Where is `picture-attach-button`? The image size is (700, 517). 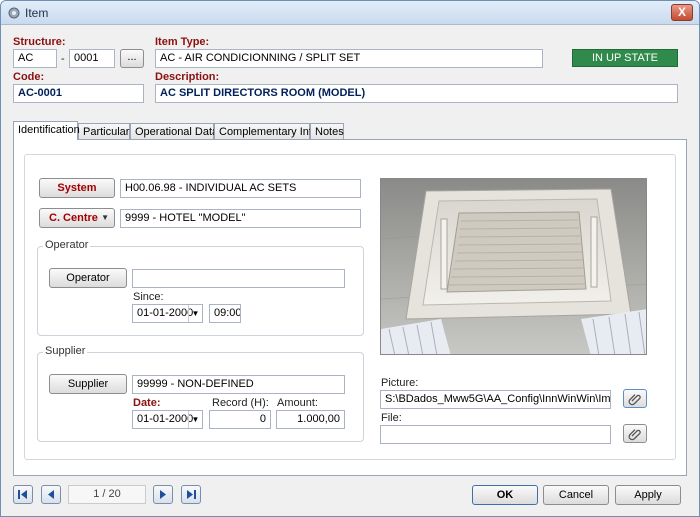
picture-attach-button is located at coordinates (635, 398).